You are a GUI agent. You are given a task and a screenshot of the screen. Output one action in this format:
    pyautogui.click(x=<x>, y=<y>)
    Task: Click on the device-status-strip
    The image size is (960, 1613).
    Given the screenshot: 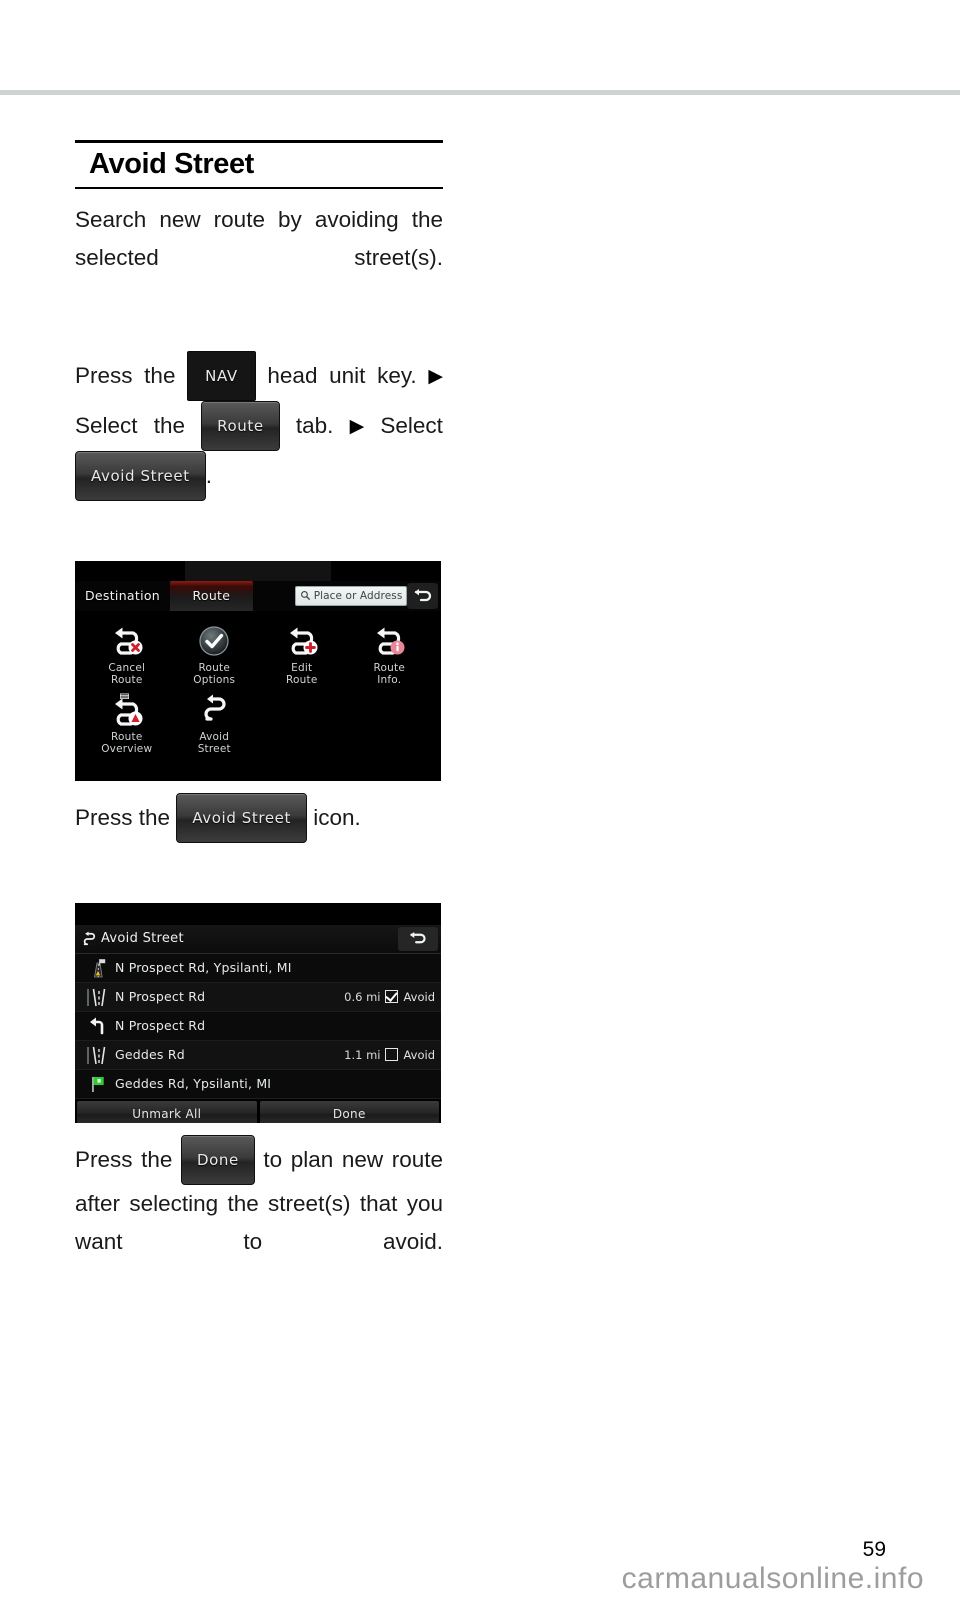 What is the action you would take?
    pyautogui.click(x=258, y=570)
    